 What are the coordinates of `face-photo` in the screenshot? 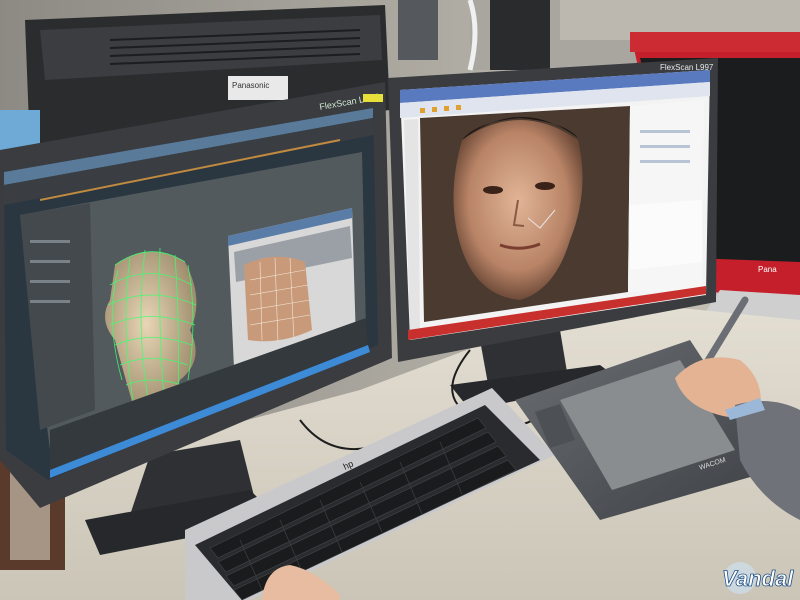 It's located at (525, 214).